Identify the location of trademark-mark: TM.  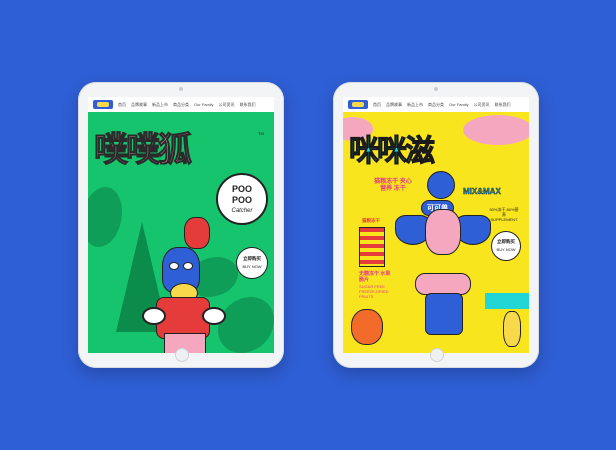
(261, 133).